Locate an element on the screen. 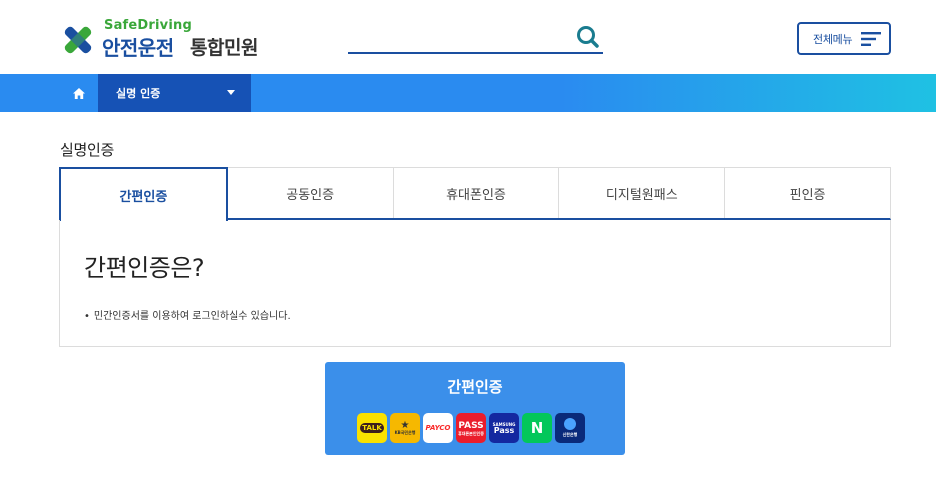 The width and height of the screenshot is (936, 485). section-dropdown-label: 실명 인증 is located at coordinates (138, 93).